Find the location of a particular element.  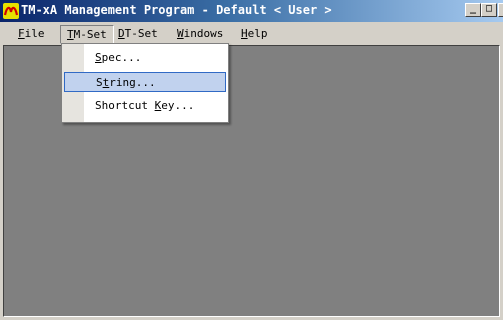

menu-tm-set: TM-Set is located at coordinates (87, 34).